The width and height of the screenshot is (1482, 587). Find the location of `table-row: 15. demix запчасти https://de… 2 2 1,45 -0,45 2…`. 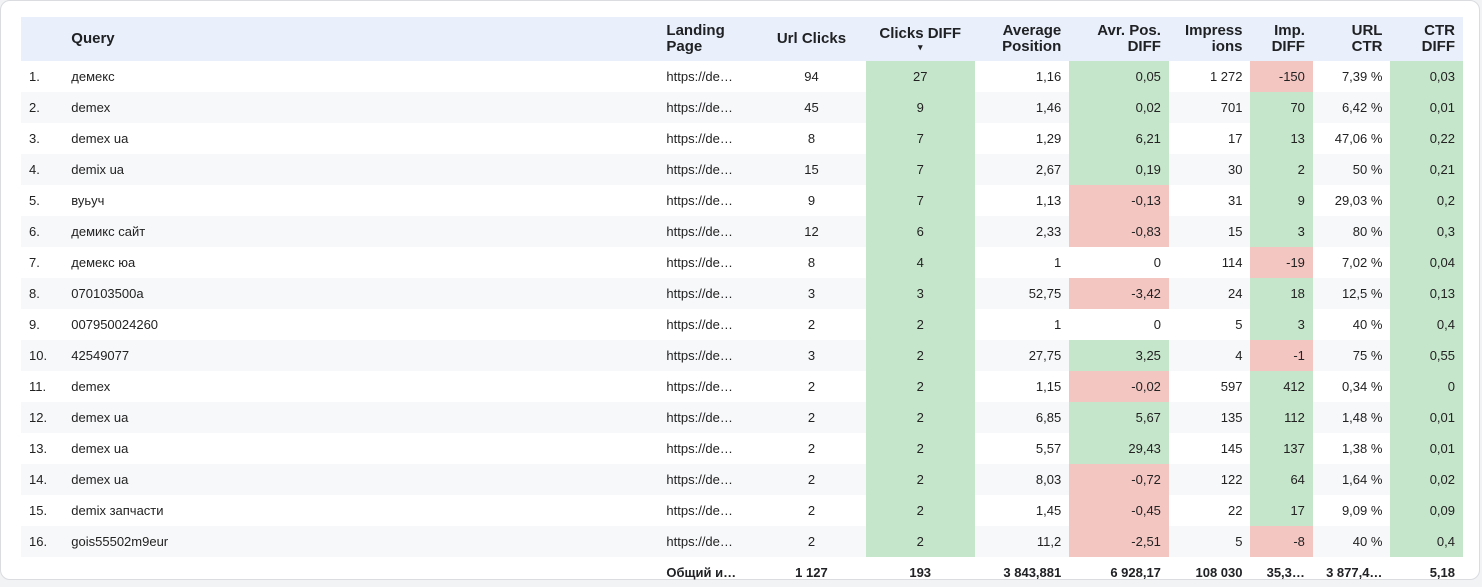

table-row: 15. demix запчасти https://de… 2 2 1,45 -0,45 2… is located at coordinates (742, 510).